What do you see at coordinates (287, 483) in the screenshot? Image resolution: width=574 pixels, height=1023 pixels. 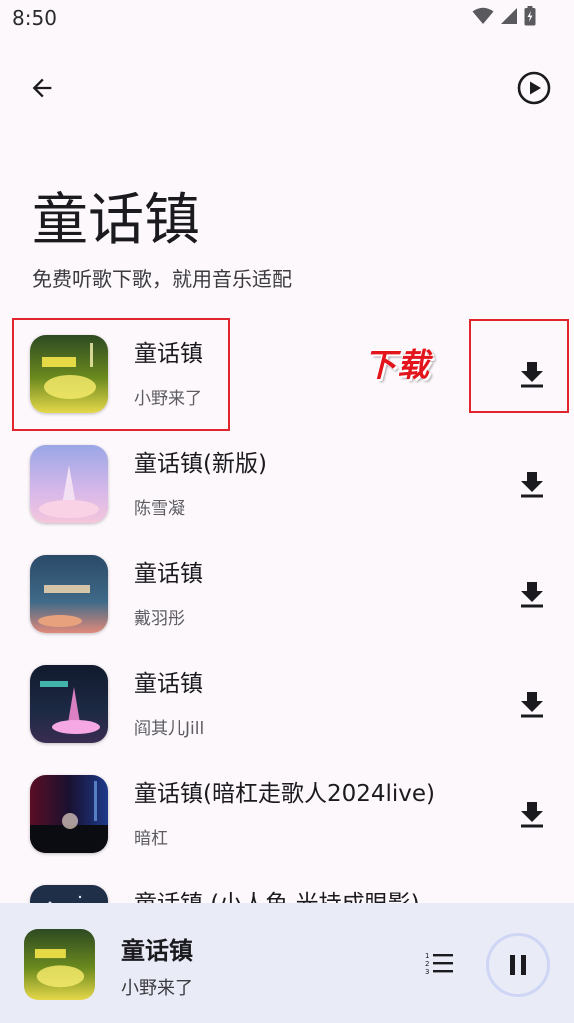 I see `list-item: 童话镇(新版) 陈雪凝` at bounding box center [287, 483].